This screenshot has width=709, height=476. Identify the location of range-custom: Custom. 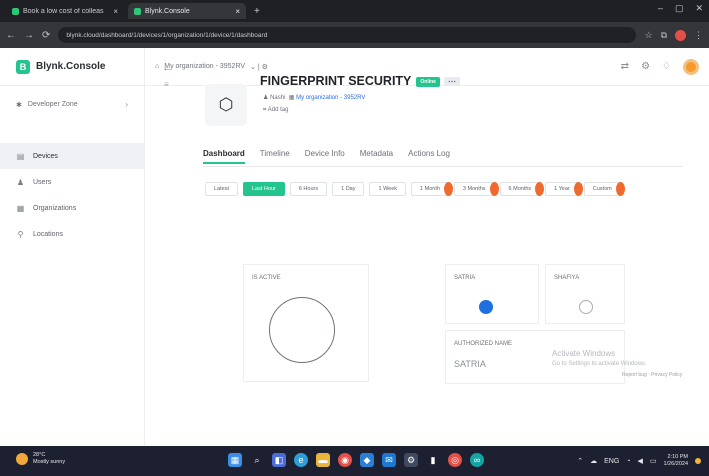
(604, 189).